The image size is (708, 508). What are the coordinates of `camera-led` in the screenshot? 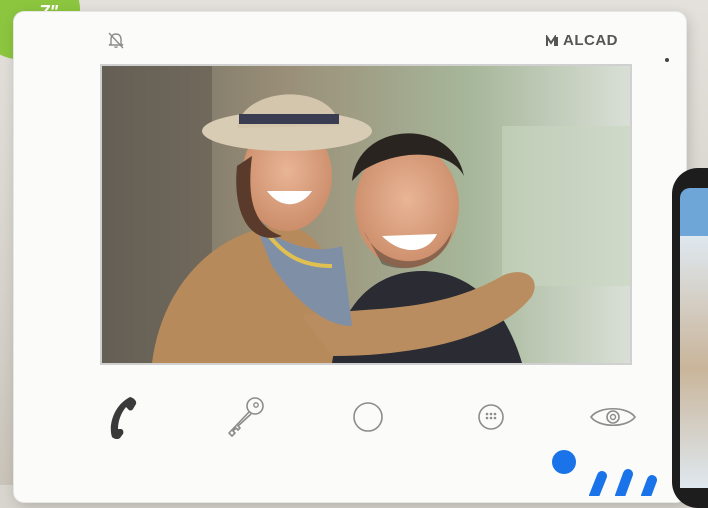 It's located at (667, 60).